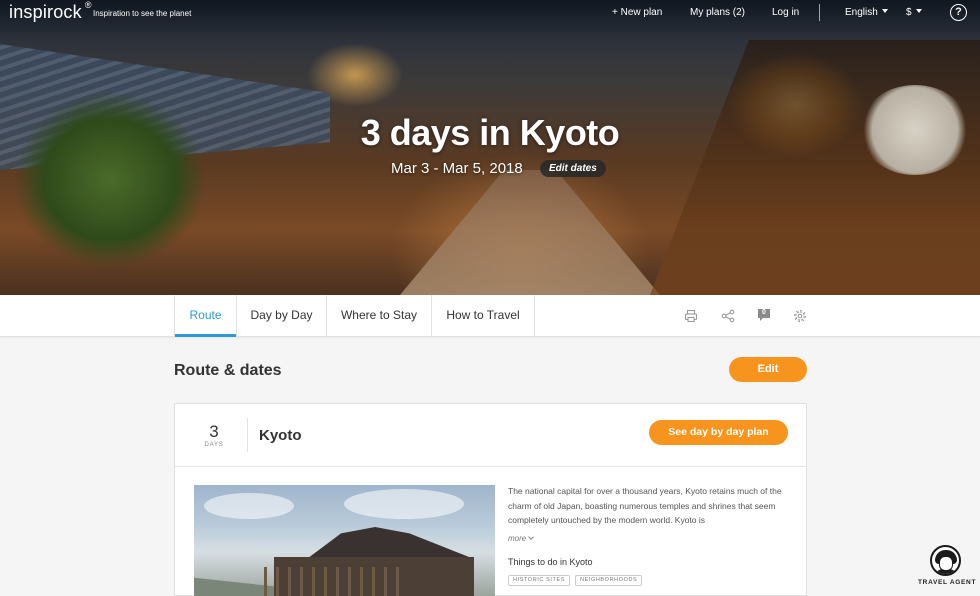 The width and height of the screenshot is (980, 596). Describe the element at coordinates (947, 582) in the screenshot. I see `travel-agent-label: TRAVEL AGENT` at that location.